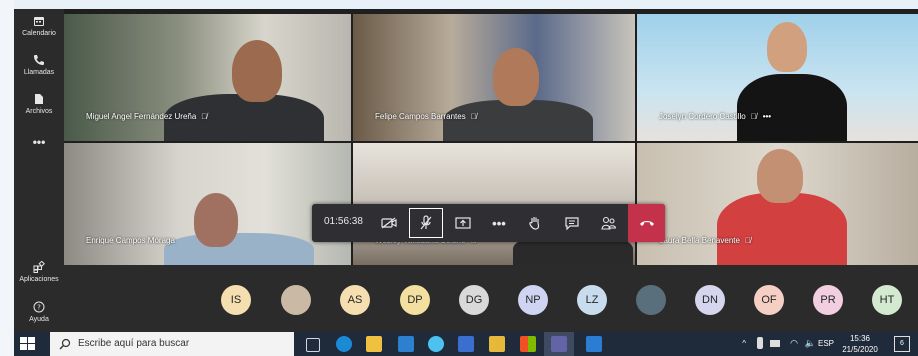 This screenshot has width=918, height=356. I want to click on more-actions-button: •••, so click(499, 223).